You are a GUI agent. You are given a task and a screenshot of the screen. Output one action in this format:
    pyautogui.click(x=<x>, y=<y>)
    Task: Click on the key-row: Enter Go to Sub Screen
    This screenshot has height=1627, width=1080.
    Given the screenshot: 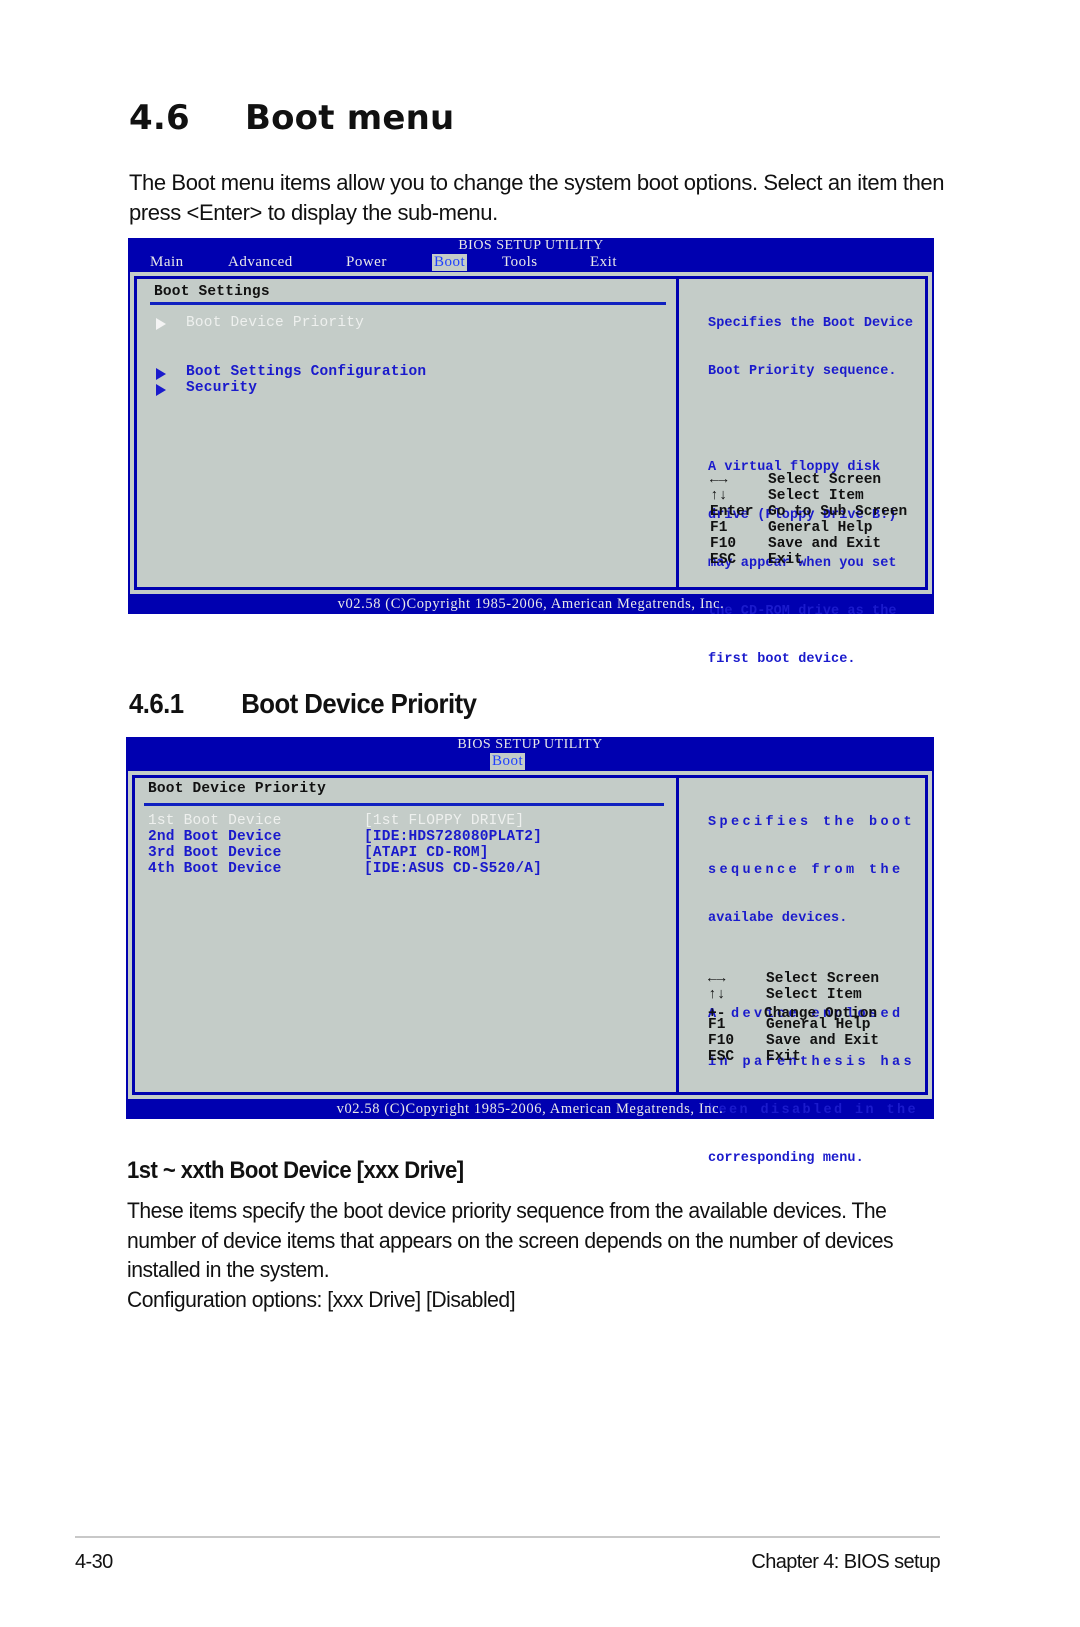 What is the action you would take?
    pyautogui.click(x=820, y=512)
    